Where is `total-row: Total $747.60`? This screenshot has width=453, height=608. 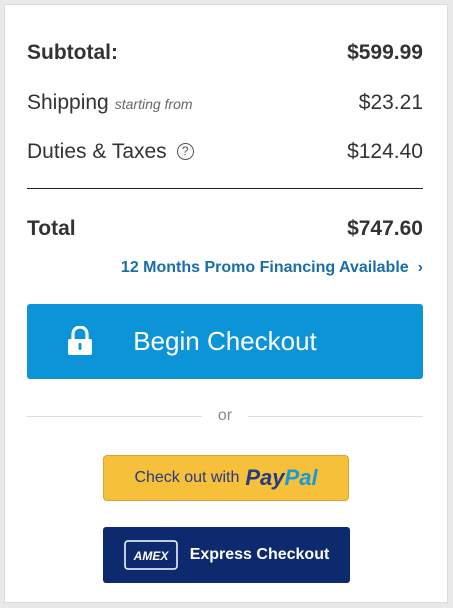 total-row: Total $747.60 is located at coordinates (225, 229).